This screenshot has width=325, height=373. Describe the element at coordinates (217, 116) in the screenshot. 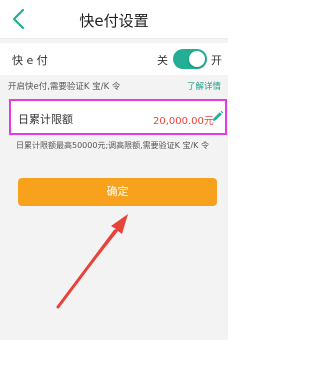

I see `pencil-icon` at that location.